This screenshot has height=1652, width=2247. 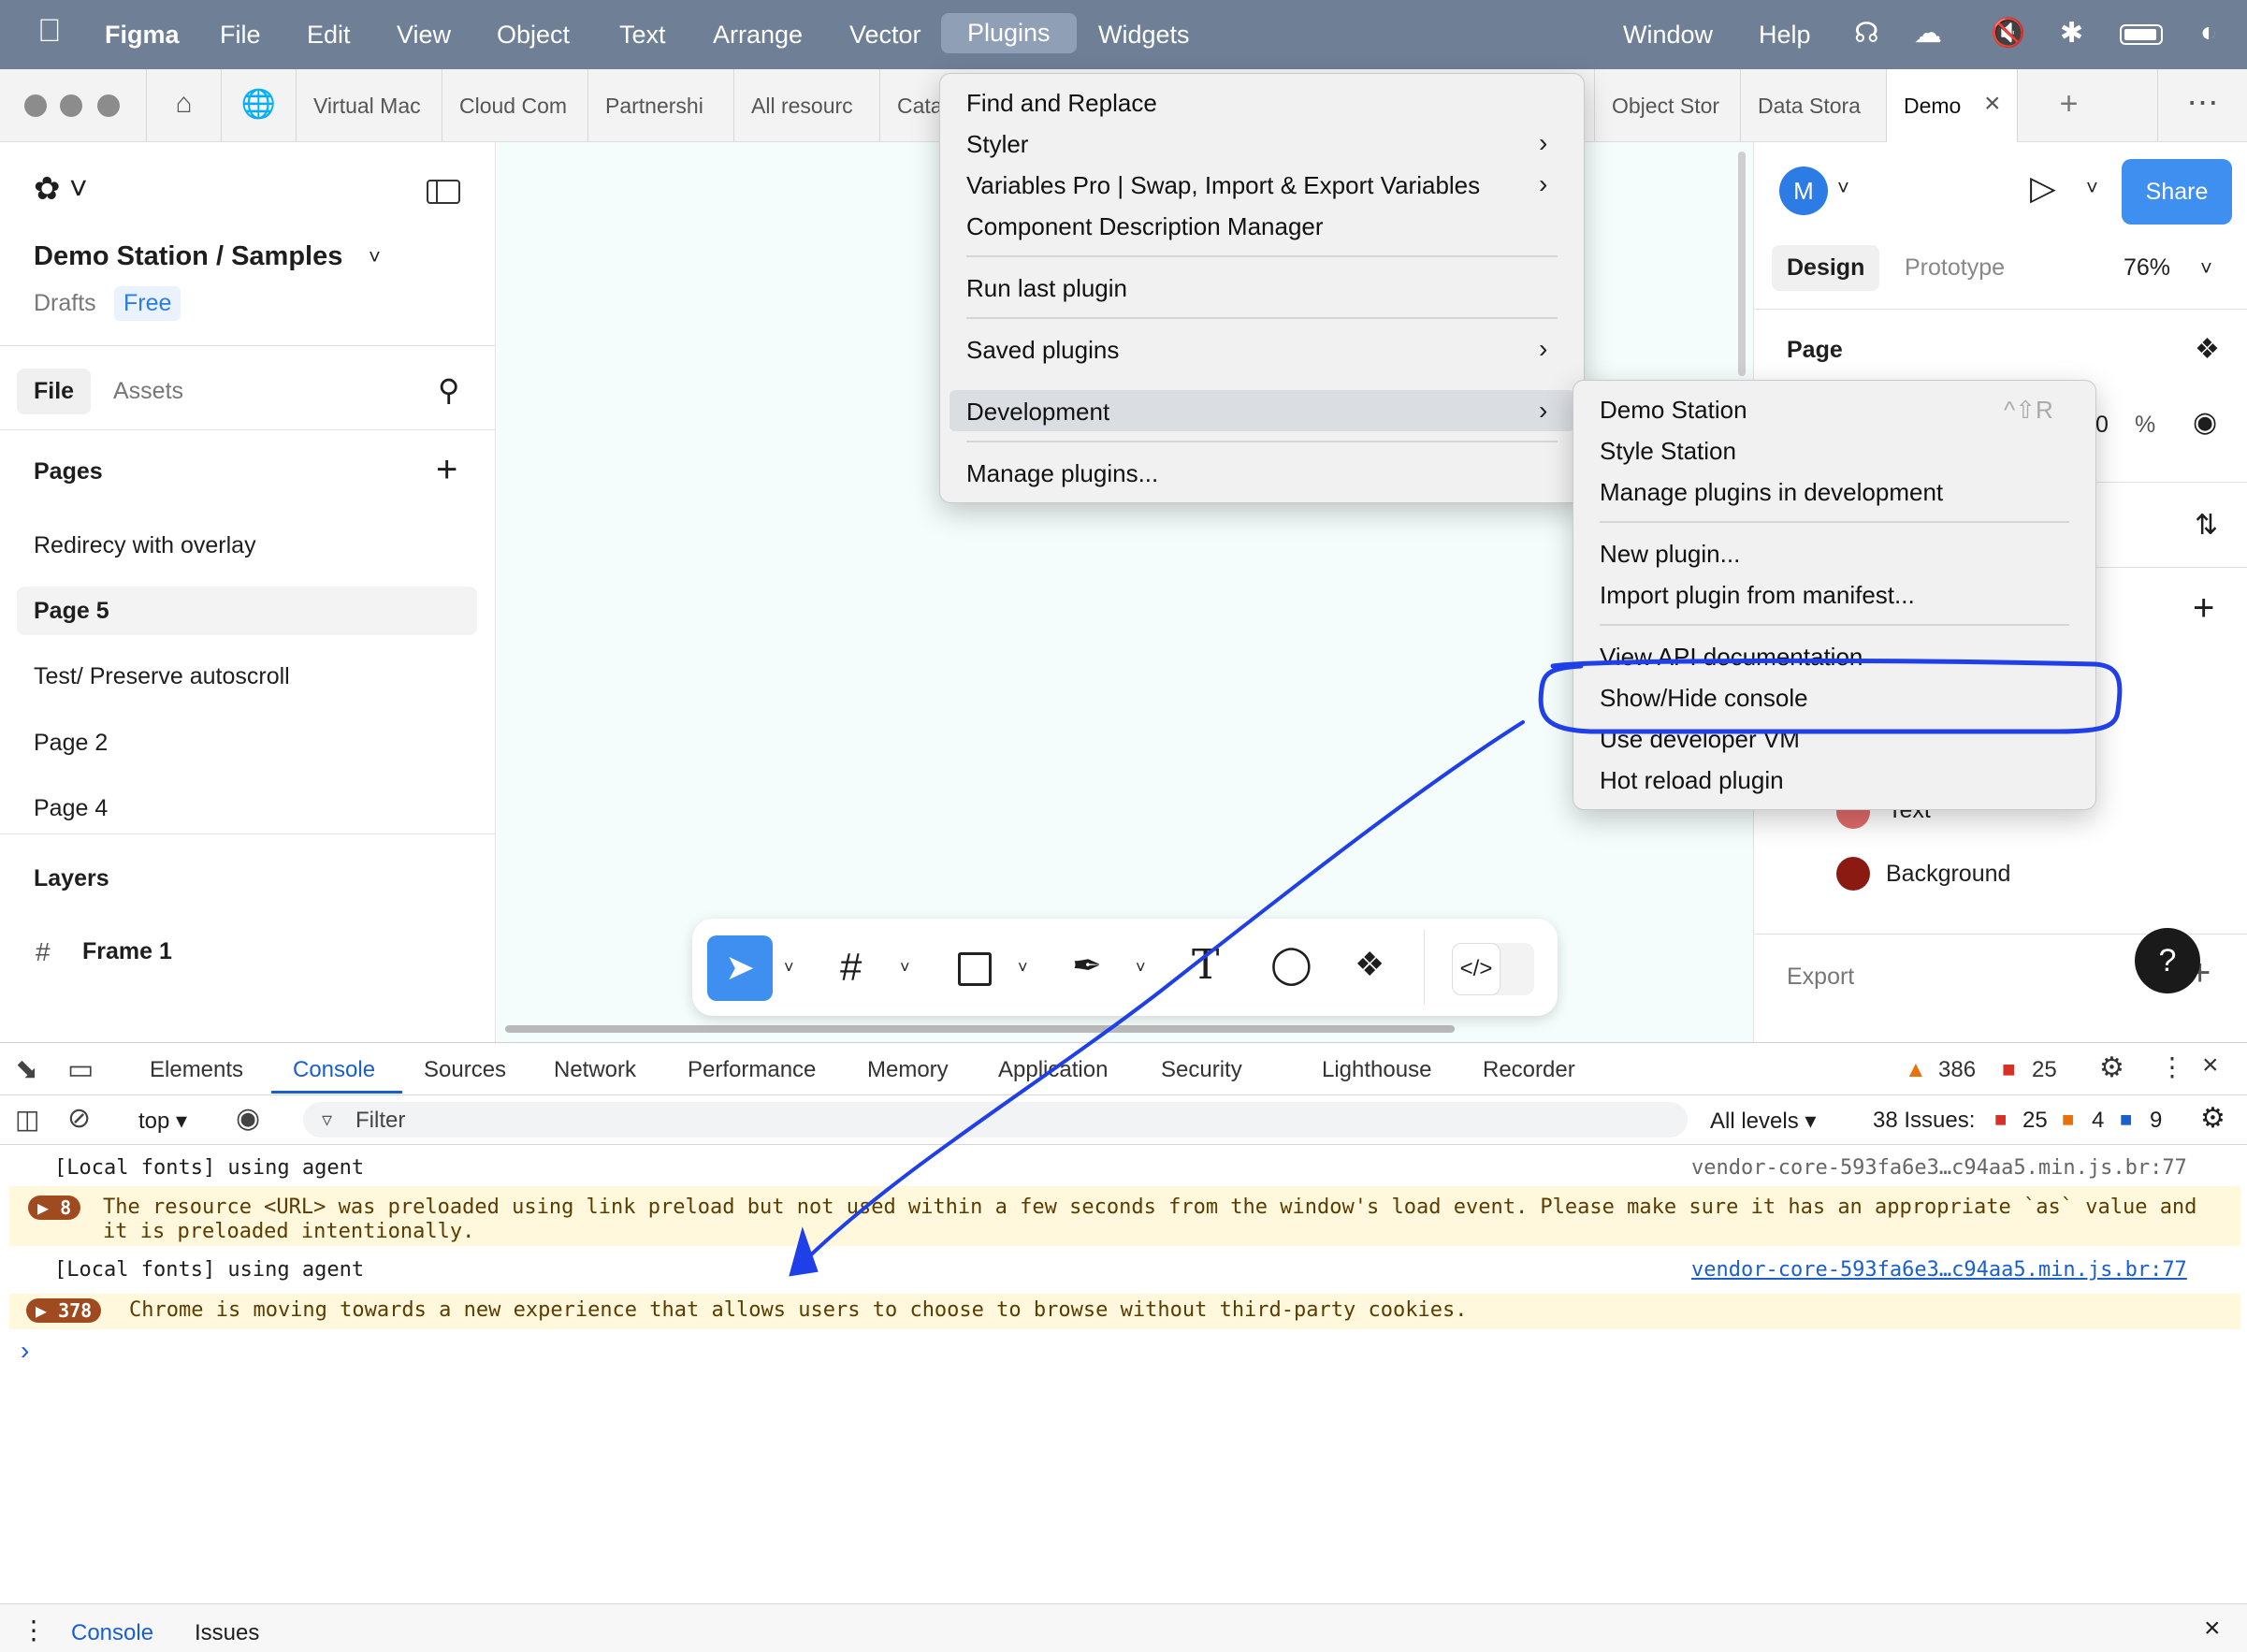 I want to click on highlight-circle, so click(x=1830, y=696).